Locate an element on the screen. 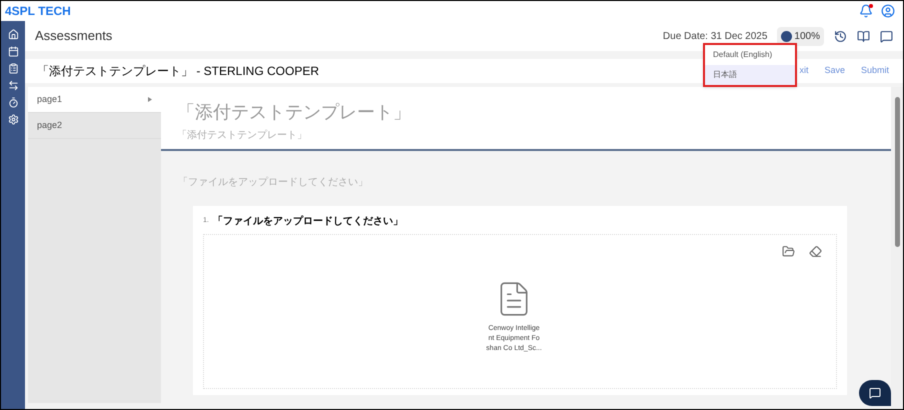  settings-icon is located at coordinates (13, 119).